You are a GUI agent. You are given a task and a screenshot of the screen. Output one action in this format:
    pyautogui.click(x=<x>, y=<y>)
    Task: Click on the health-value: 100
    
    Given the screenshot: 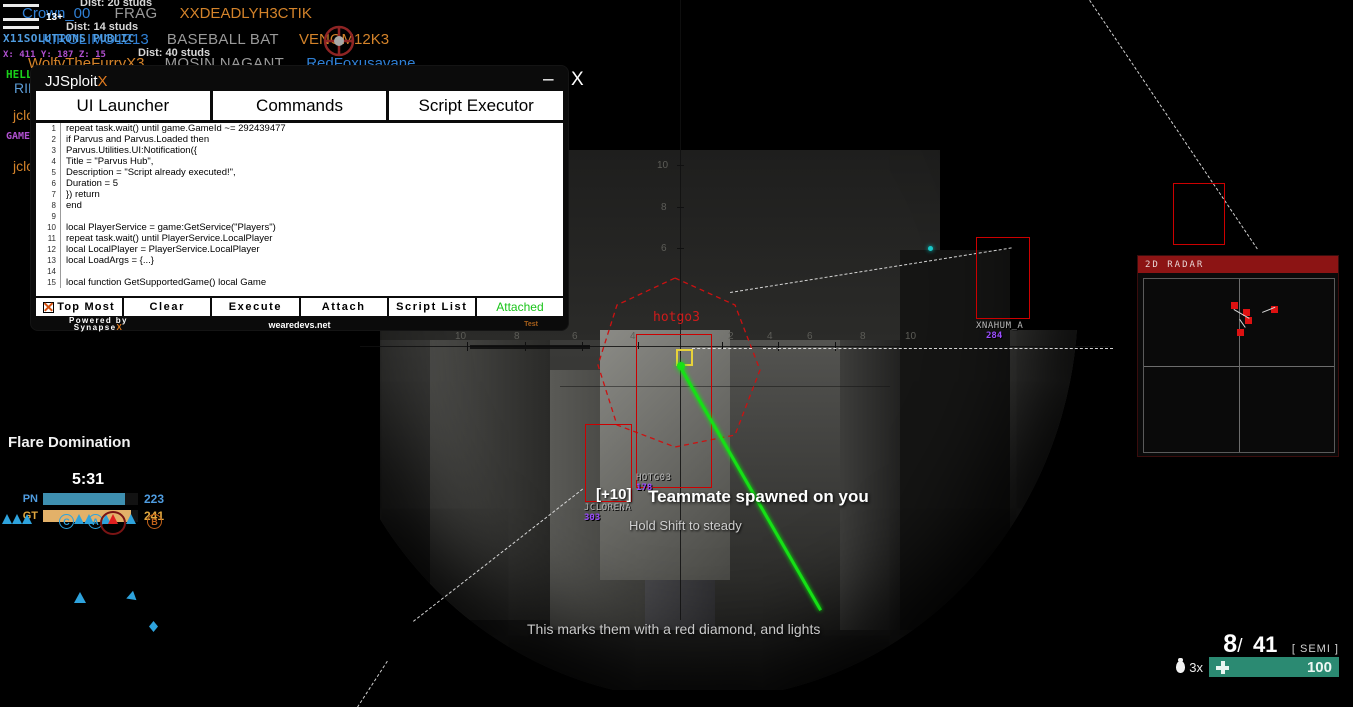 What is the action you would take?
    pyautogui.click(x=1319, y=667)
    